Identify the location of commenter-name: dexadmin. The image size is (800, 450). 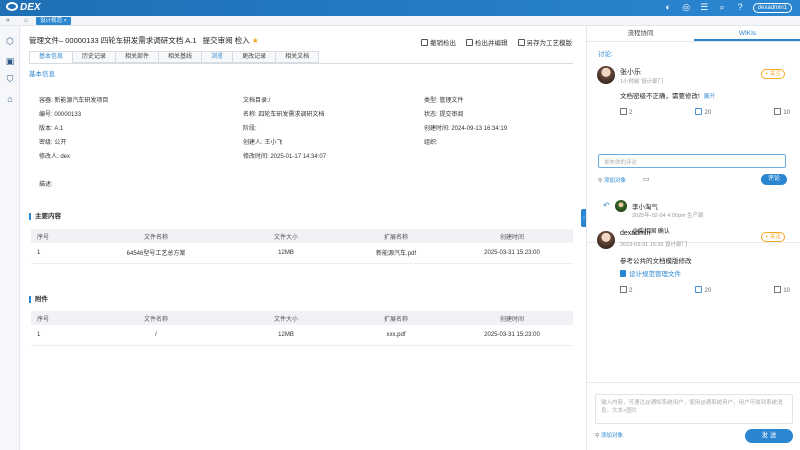
(635, 233).